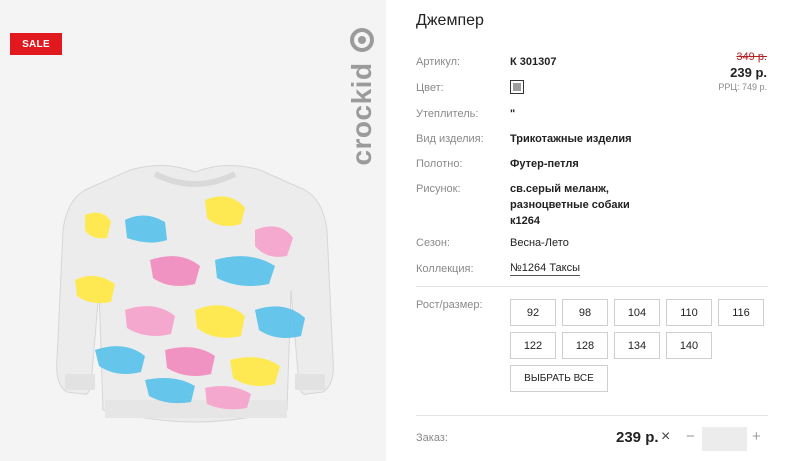 The width and height of the screenshot is (800, 461). Describe the element at coordinates (513, 114) in the screenshot. I see `insulation-value: "` at that location.